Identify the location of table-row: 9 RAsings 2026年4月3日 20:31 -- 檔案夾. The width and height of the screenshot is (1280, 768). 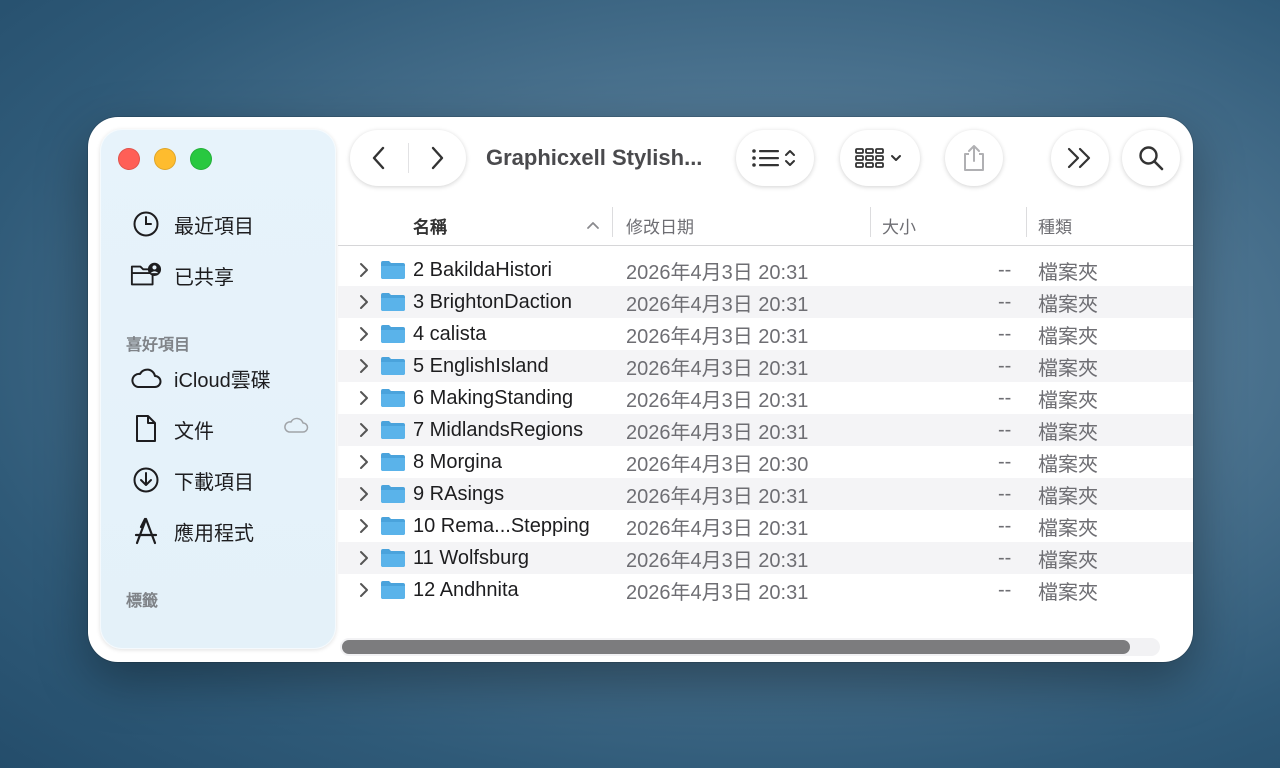
(765, 494).